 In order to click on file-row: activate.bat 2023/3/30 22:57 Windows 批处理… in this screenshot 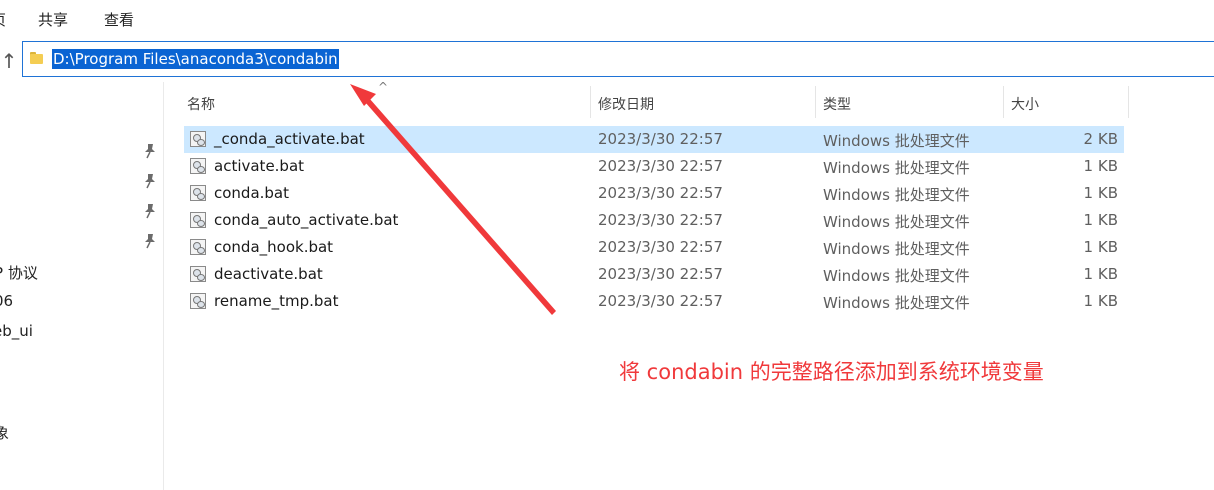, I will do `click(654, 166)`.